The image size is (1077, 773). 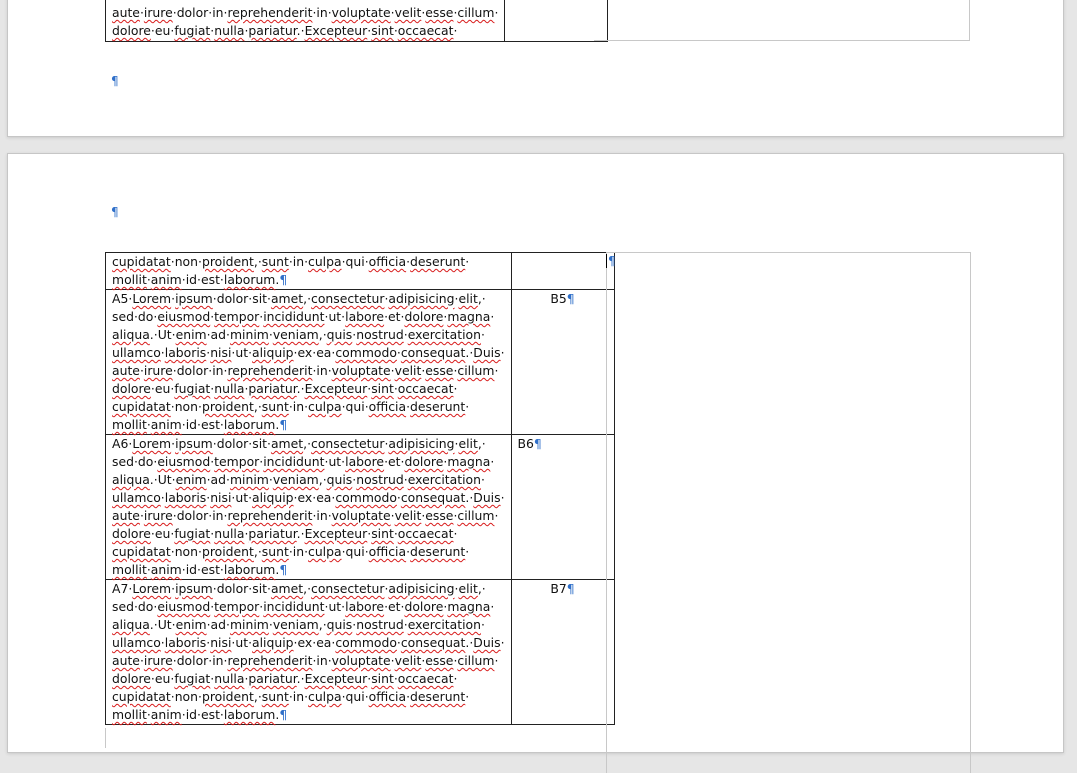 I want to click on empty-cell-area, so click(x=782, y=20).